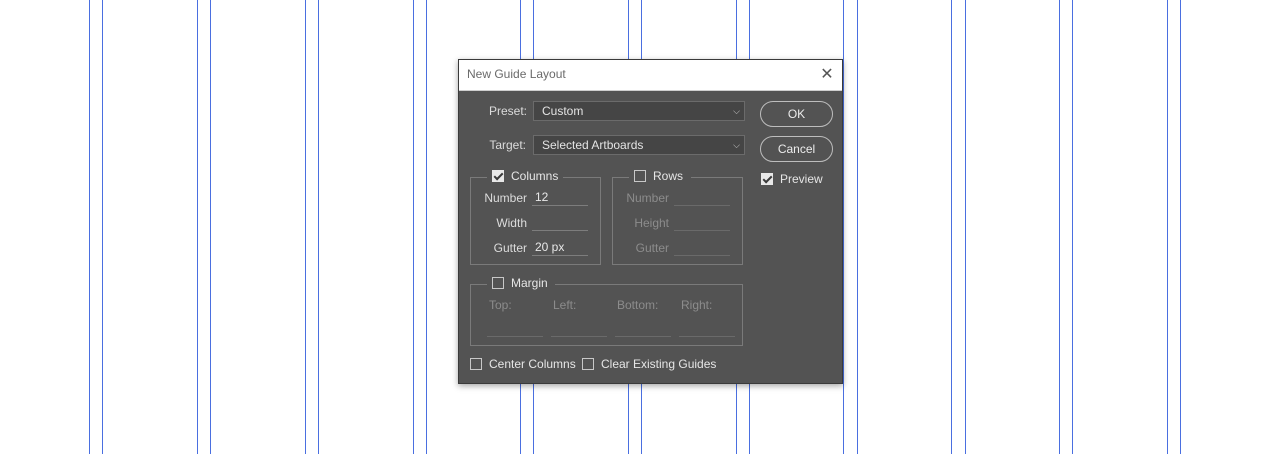  I want to click on target-label: Target:, so click(507, 145).